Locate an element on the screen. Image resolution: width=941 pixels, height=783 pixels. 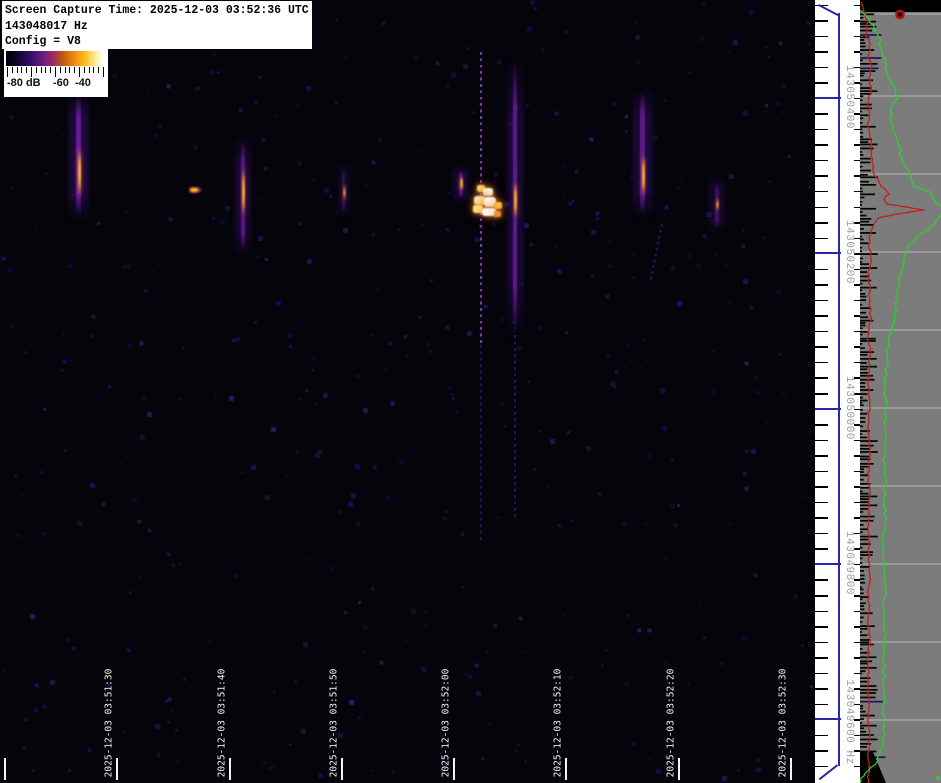
time-label: 2025-12-03 03:52:30 is located at coordinates (783, 723).